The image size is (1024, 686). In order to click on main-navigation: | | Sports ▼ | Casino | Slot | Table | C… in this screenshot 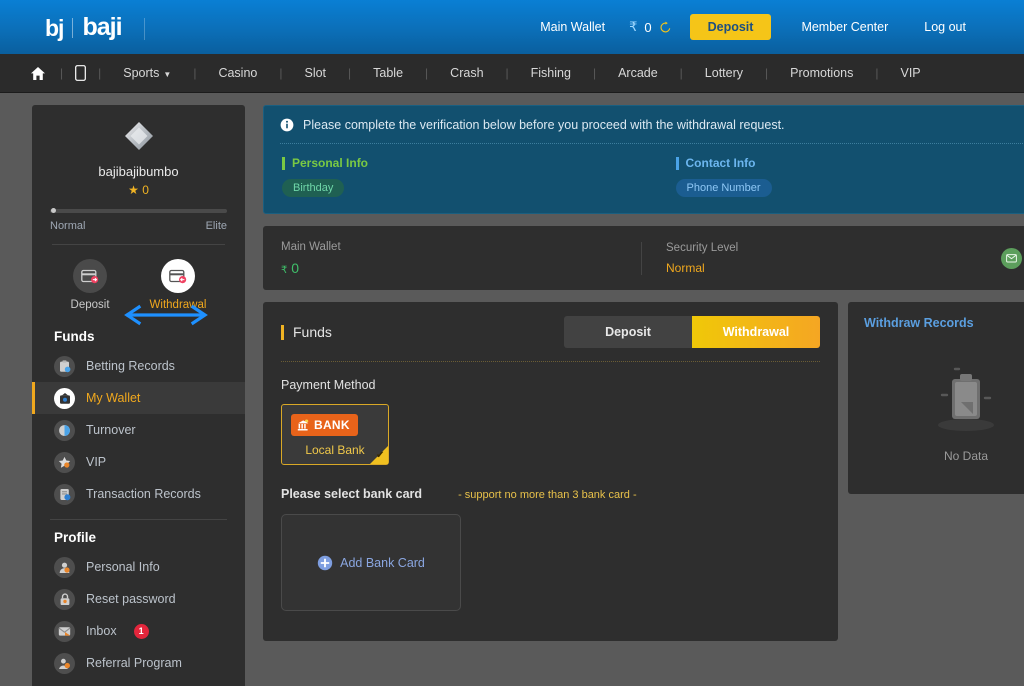, I will do `click(512, 73)`.